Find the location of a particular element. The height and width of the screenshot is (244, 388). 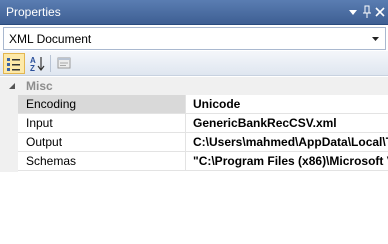

property-row-input: Input GenericBankRecCSV.xml is located at coordinates (203, 123).